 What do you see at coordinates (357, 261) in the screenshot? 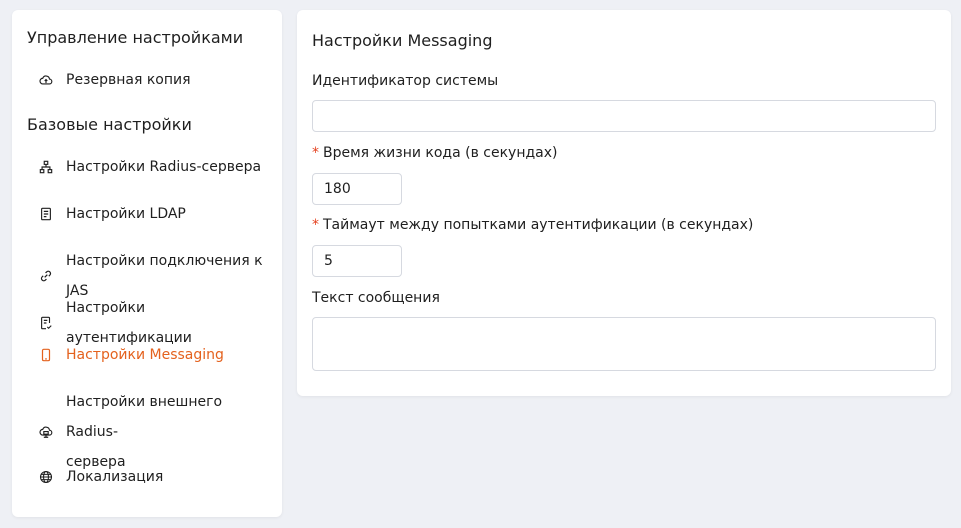
I see `auth-timeout-input` at bounding box center [357, 261].